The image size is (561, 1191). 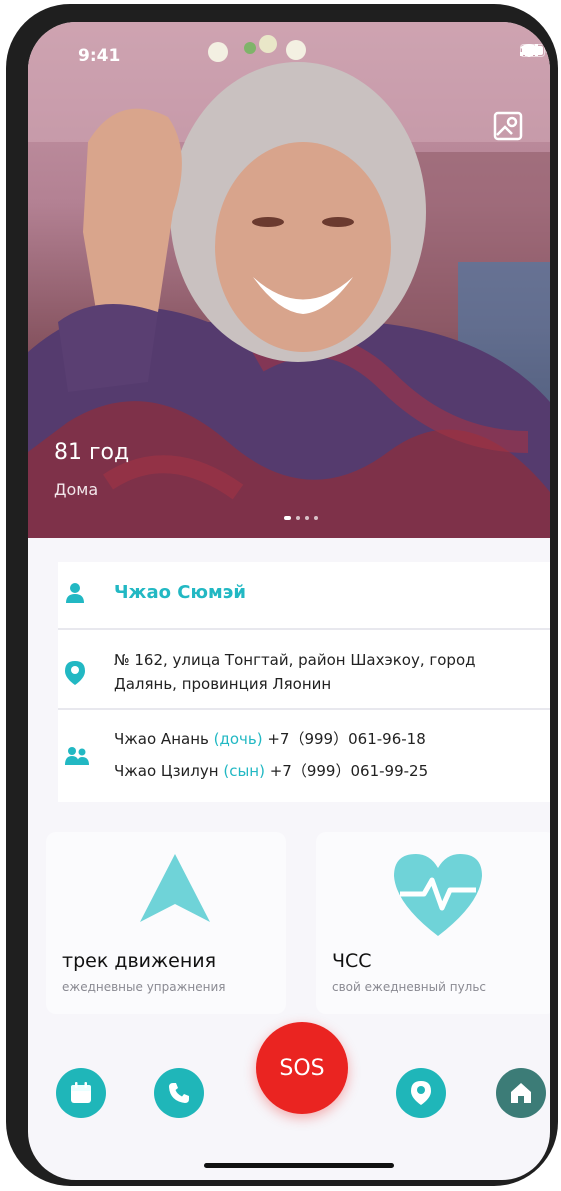 What do you see at coordinates (352, 961) in the screenshot?
I see `tile-title: ЧСС` at bounding box center [352, 961].